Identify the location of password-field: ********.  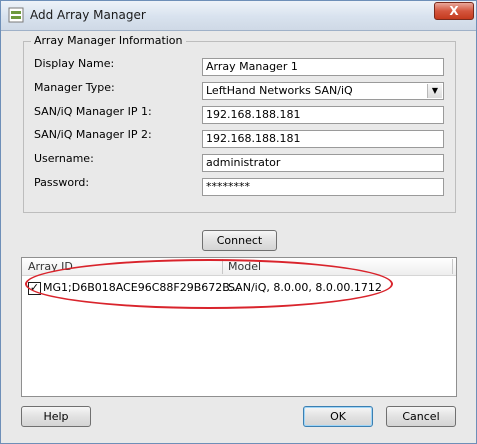
(323, 187).